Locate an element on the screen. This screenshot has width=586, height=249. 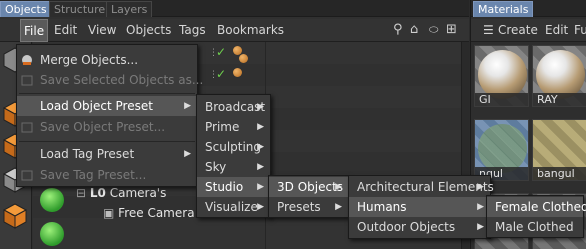
merge-icon is located at coordinates (27, 60).